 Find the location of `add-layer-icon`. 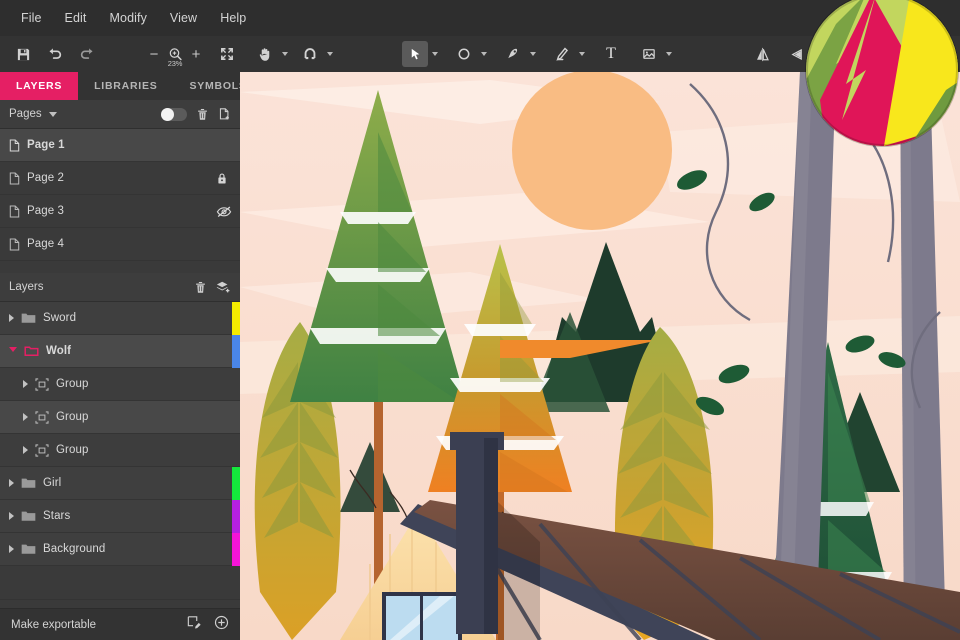

add-layer-icon is located at coordinates (223, 287).